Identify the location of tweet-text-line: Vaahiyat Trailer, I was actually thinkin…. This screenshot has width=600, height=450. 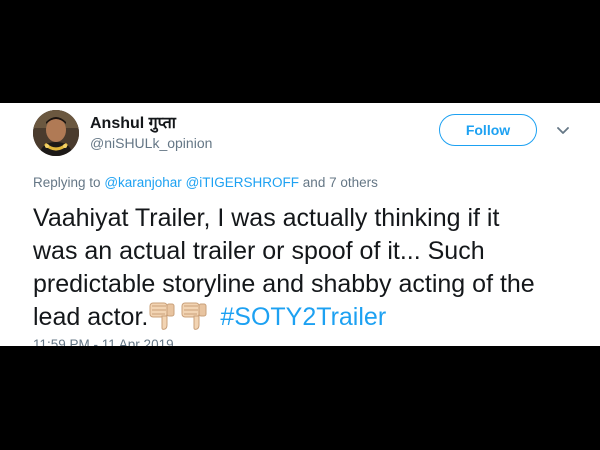
(266, 218).